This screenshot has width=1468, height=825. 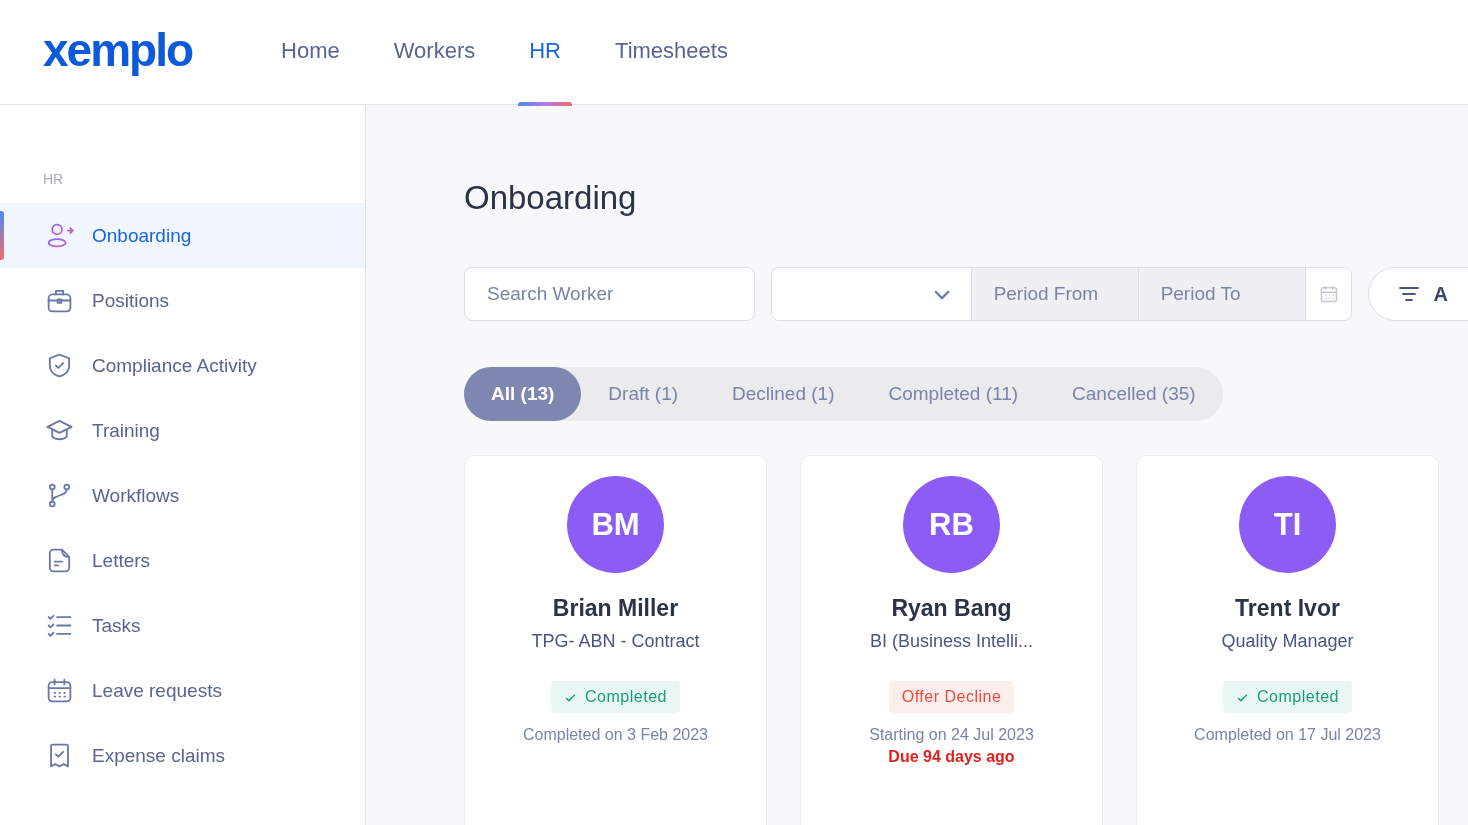 I want to click on page-title: Onboarding, so click(x=551, y=198).